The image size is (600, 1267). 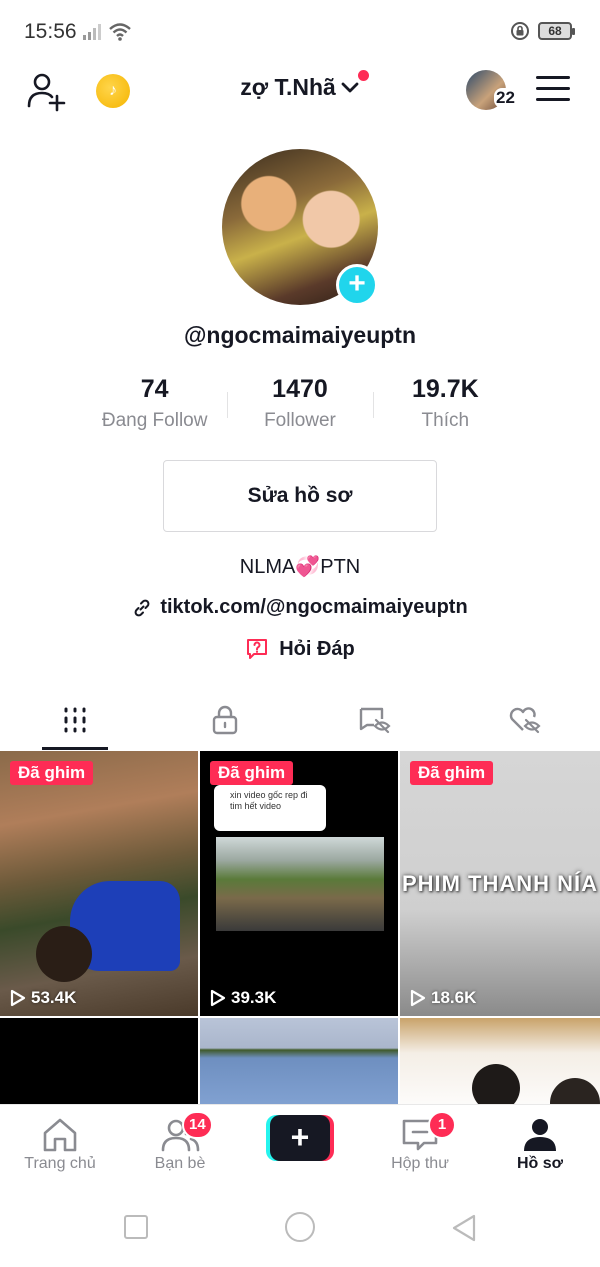 What do you see at coordinates (180, 1163) in the screenshot?
I see `nav-label: Bạn bè` at bounding box center [180, 1163].